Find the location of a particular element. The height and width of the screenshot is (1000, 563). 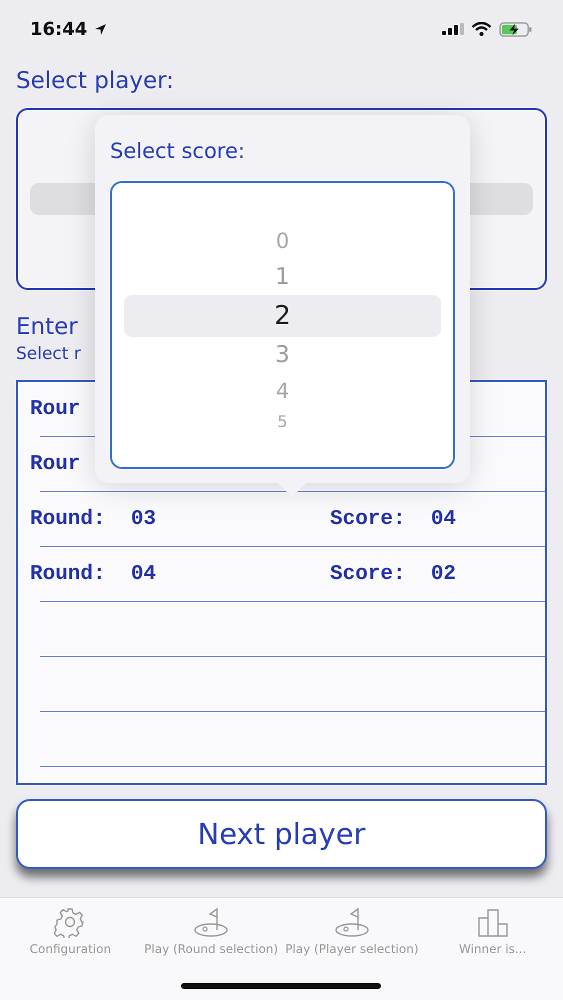

score-option: 2 is located at coordinates (282, 316).